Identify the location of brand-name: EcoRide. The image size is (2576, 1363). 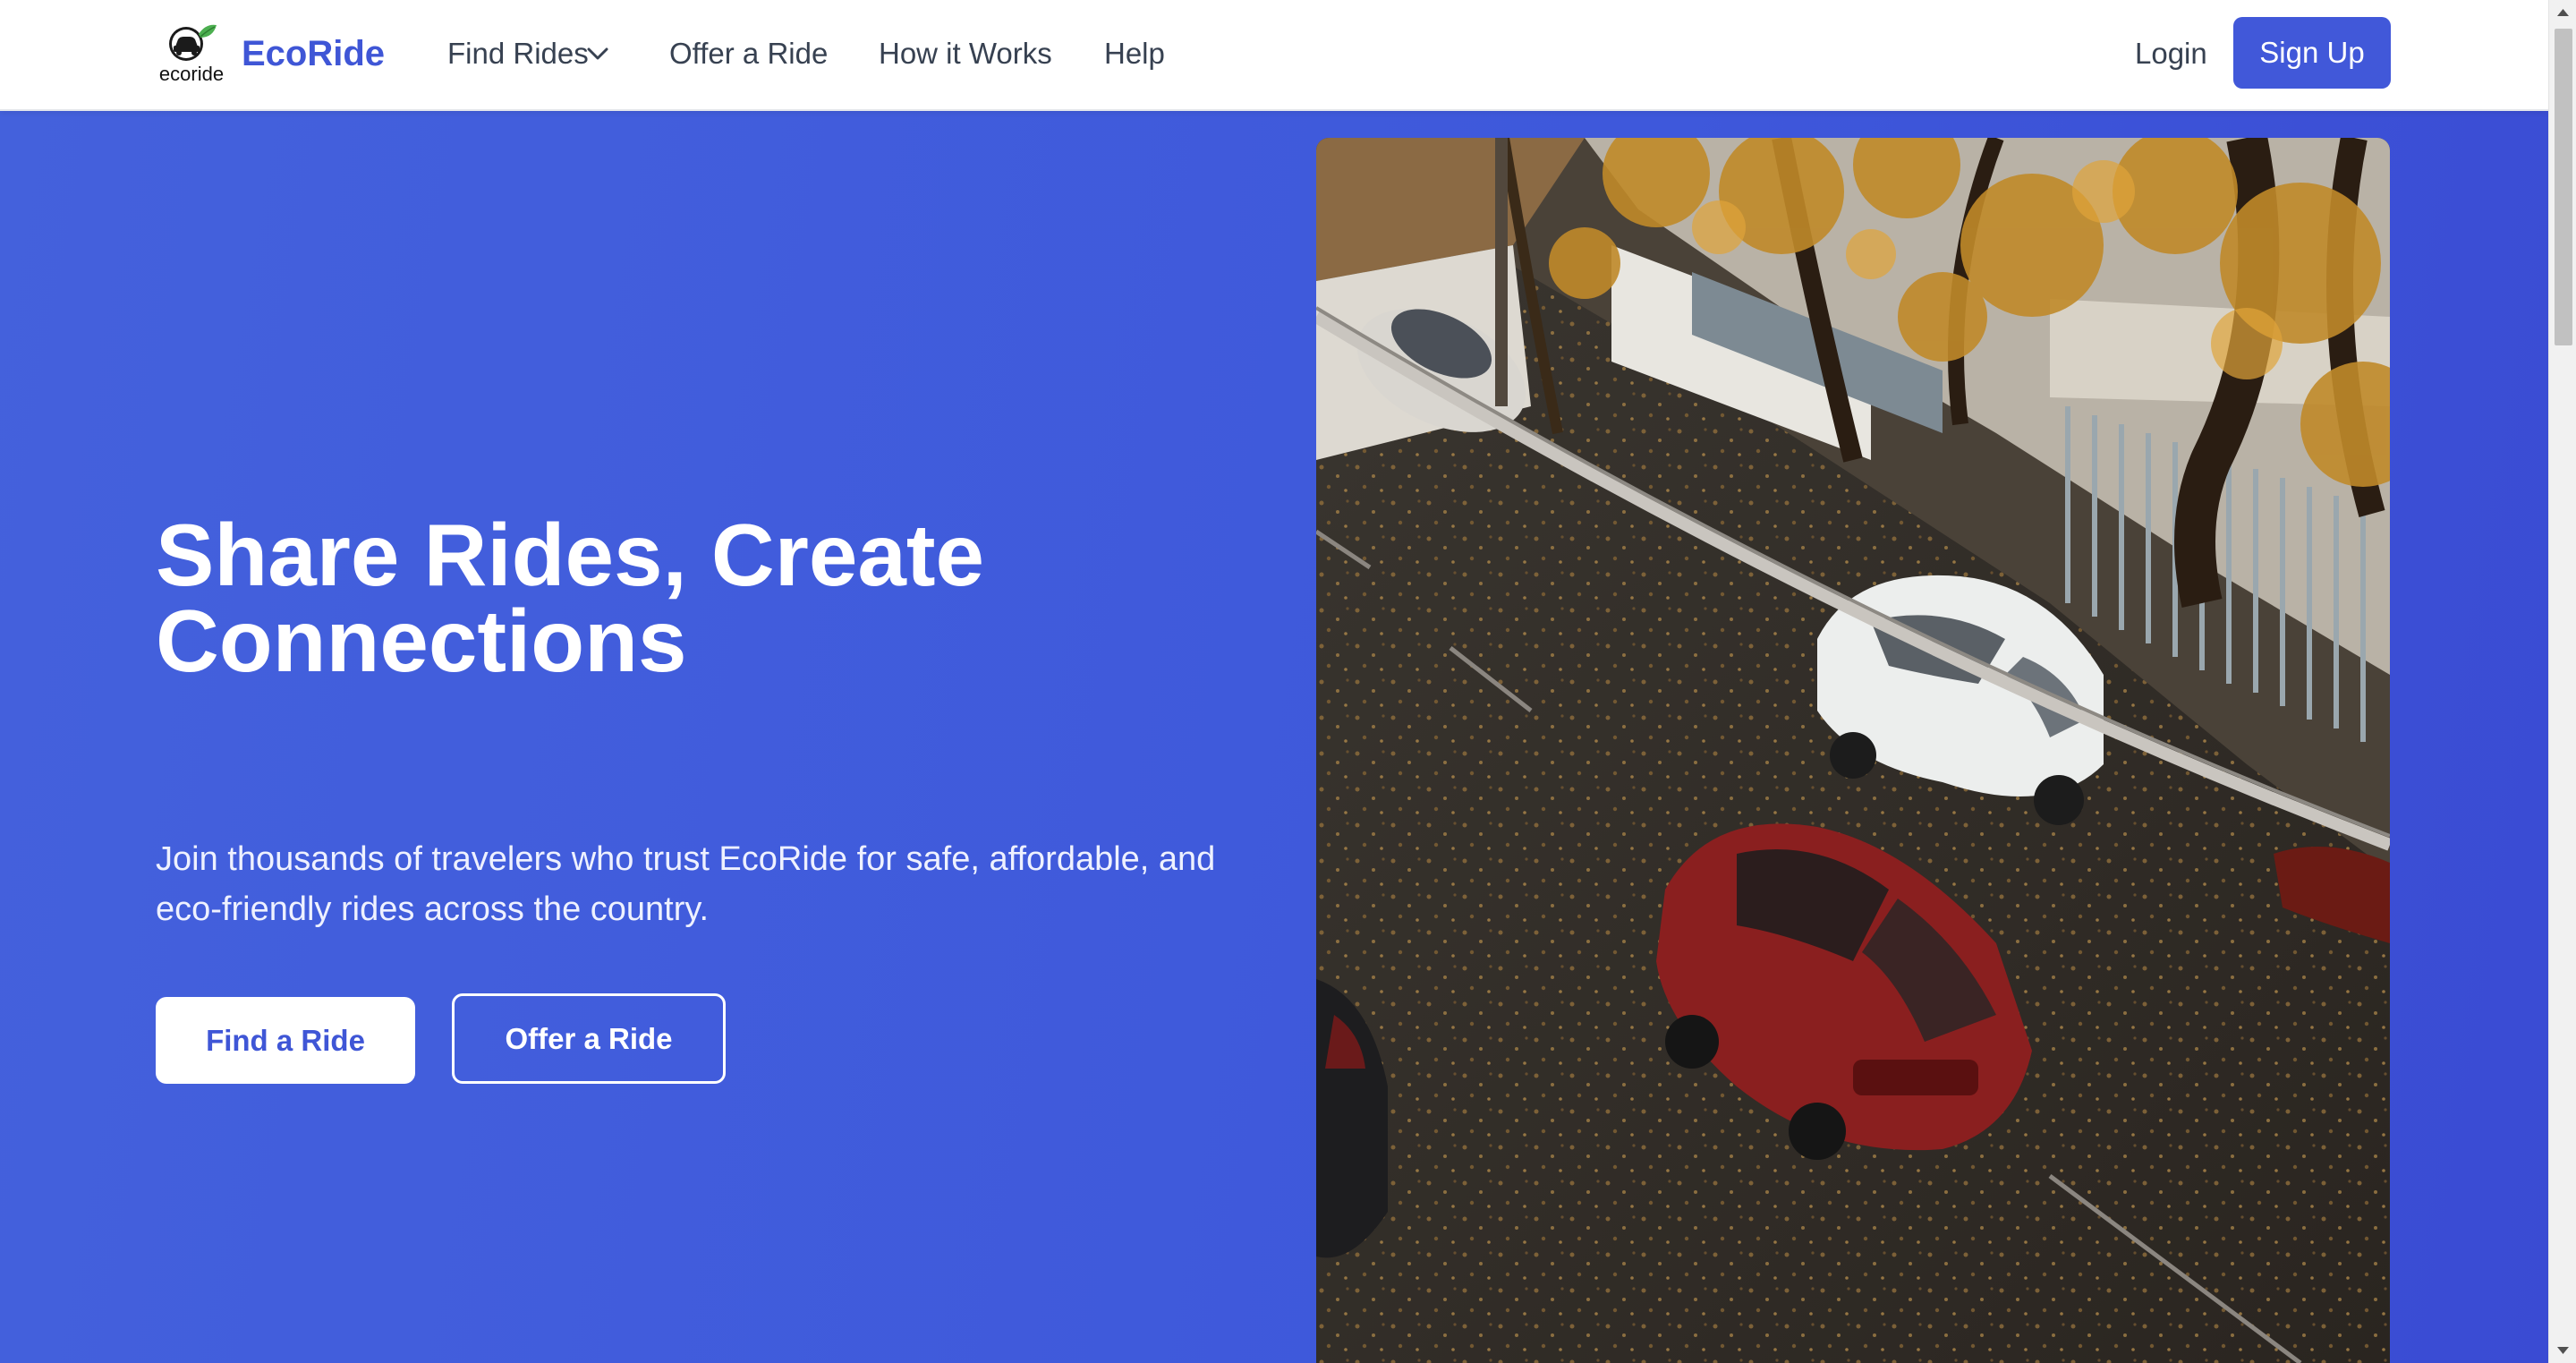
(313, 54).